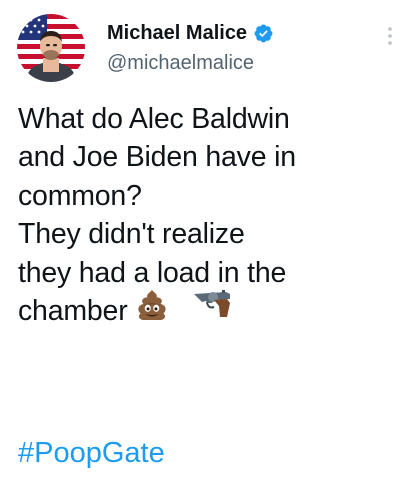 The image size is (414, 500). What do you see at coordinates (390, 36) in the screenshot?
I see `vertical-ellipsis-icon` at bounding box center [390, 36].